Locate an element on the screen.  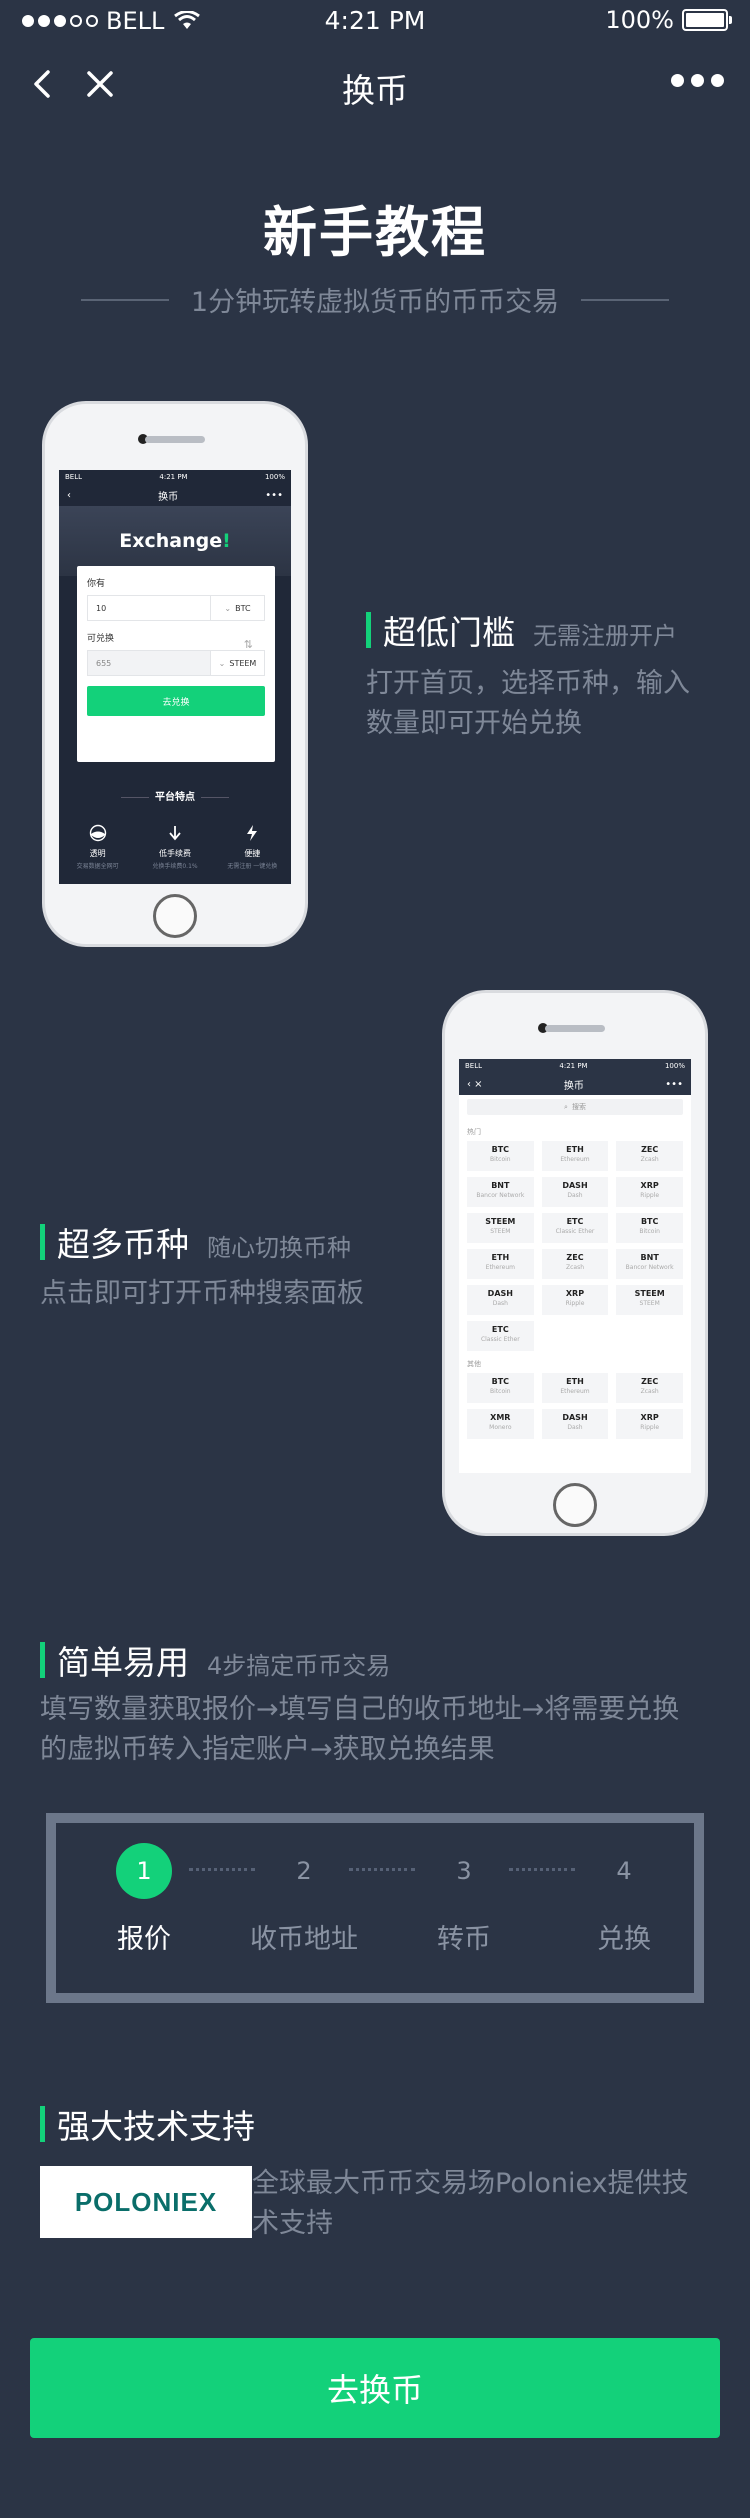
mini-carrier: BELL is located at coordinates (74, 477).